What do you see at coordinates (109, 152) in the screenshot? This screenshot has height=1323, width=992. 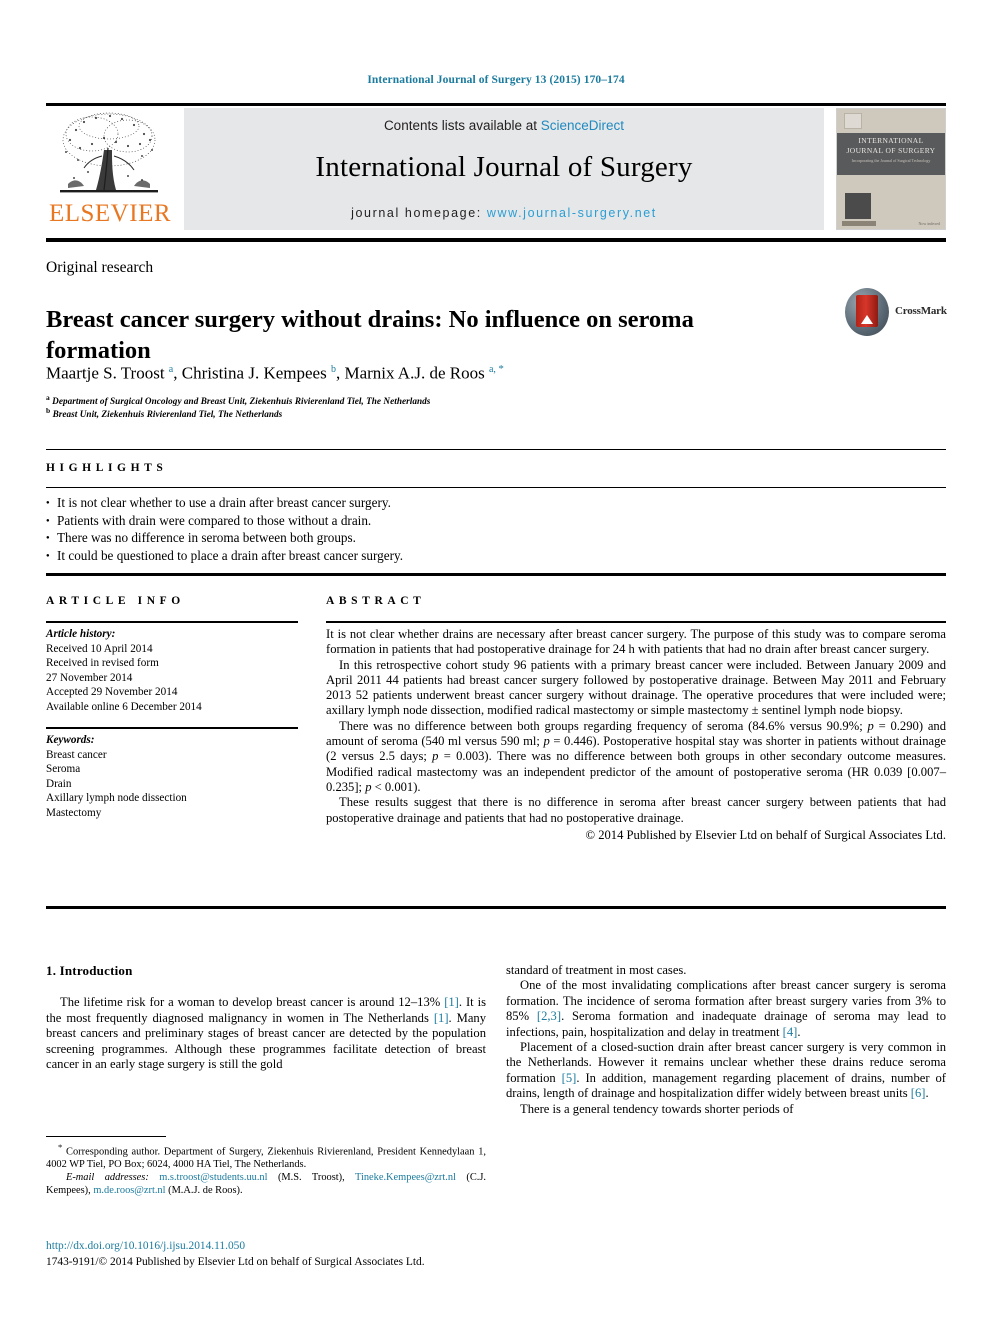 I see `elsevier-tree-icon` at bounding box center [109, 152].